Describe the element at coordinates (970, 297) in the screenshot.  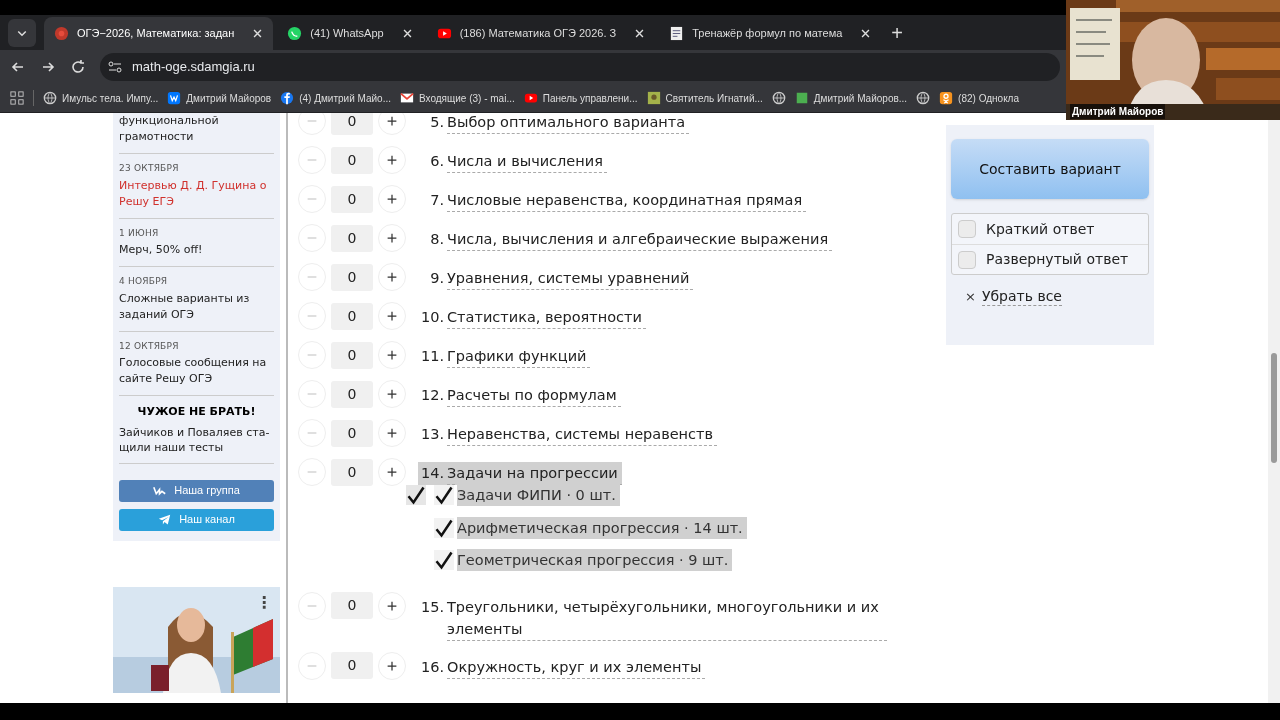
I see `clear-icon: ×` at that location.